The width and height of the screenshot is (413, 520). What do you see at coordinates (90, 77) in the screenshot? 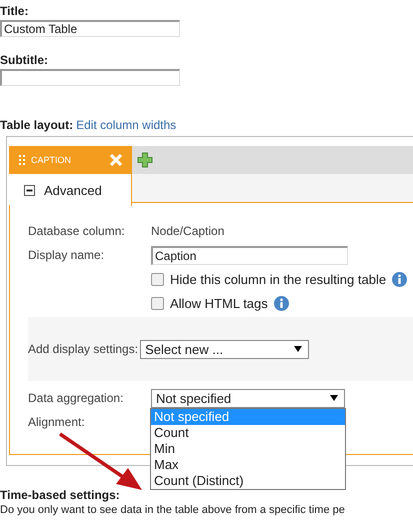
I see `subtitle-field` at bounding box center [90, 77].